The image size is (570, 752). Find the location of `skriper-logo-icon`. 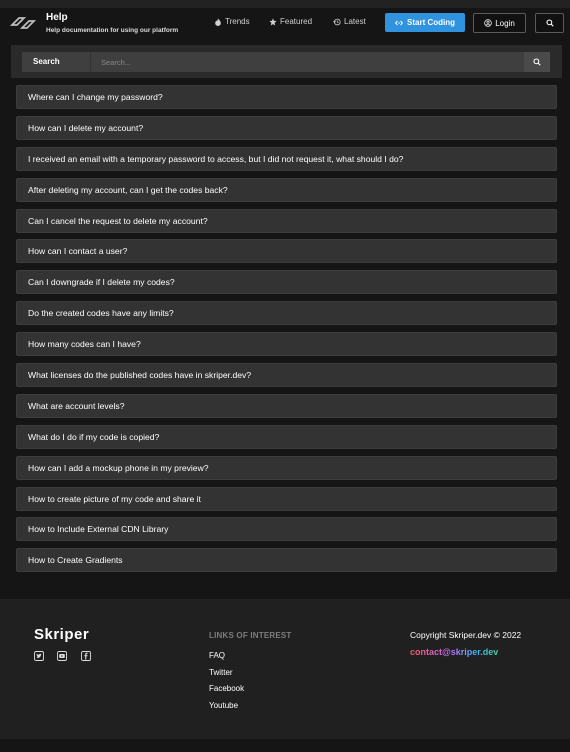

skriper-logo-icon is located at coordinates (23, 23).